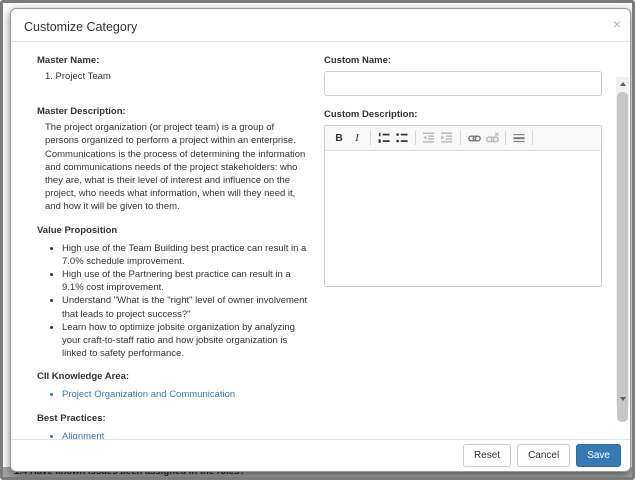 The height and width of the screenshot is (480, 635). I want to click on value-proposition-label: Value Proposition, so click(77, 230).